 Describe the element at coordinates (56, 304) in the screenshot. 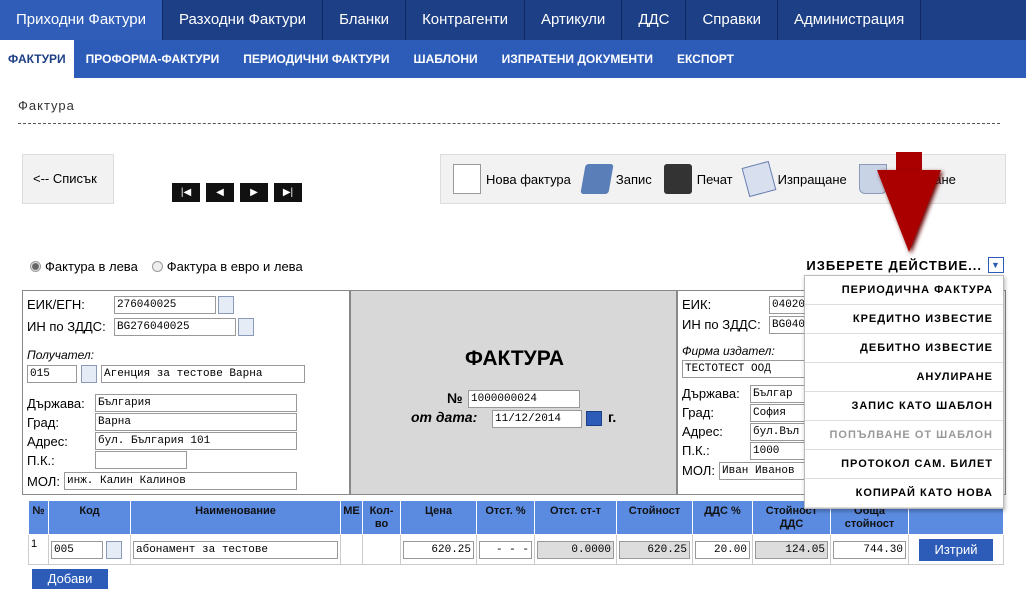

I see `eik-label: ЕИК/ЕГН:` at that location.